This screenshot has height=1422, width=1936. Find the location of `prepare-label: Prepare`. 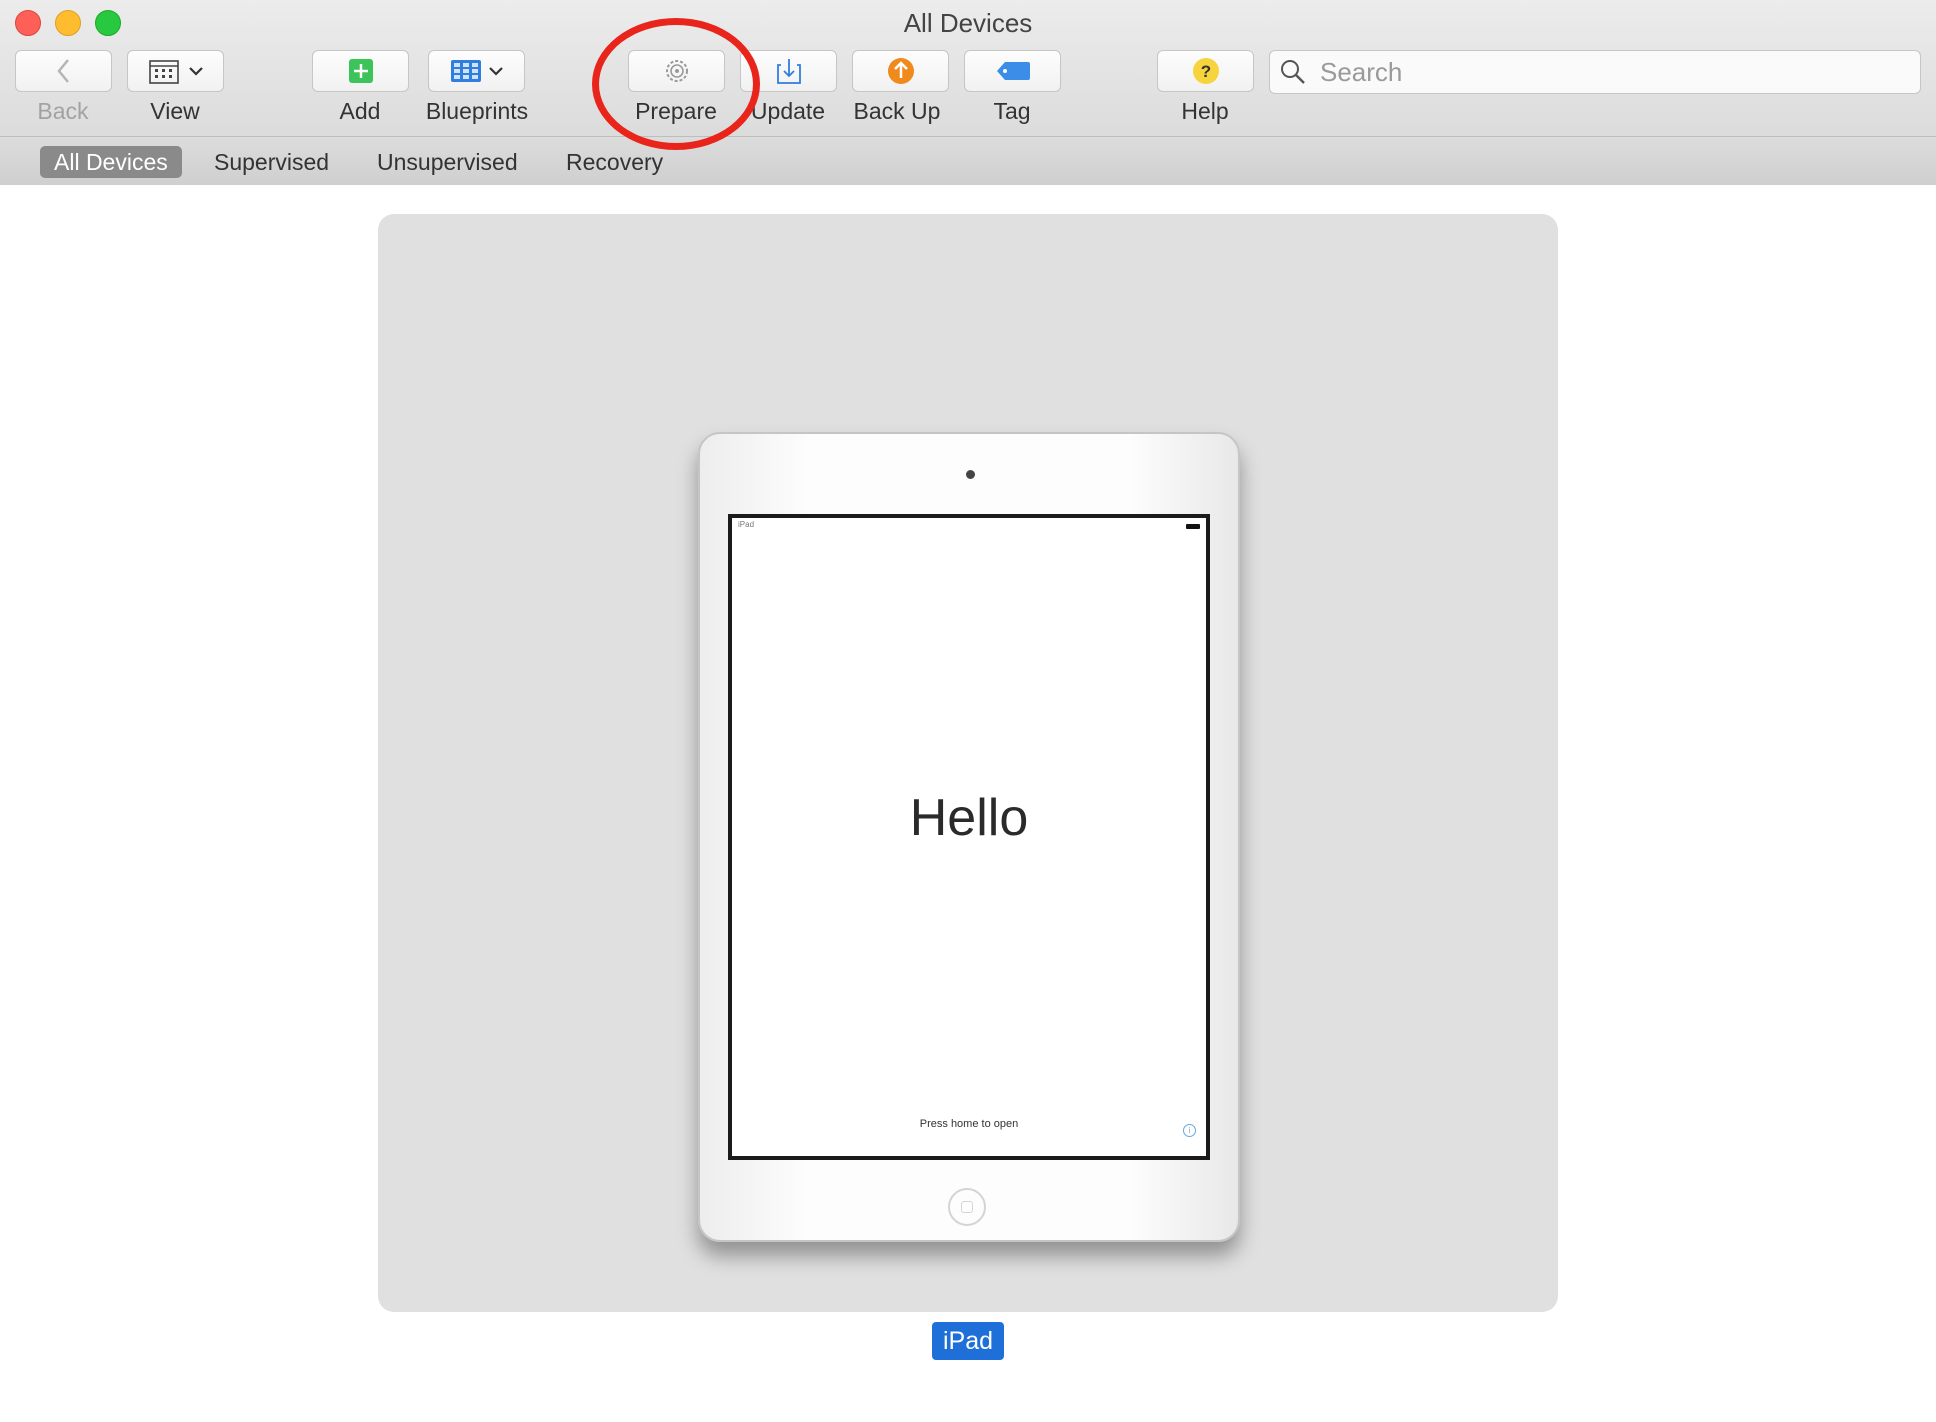

prepare-label: Prepare is located at coordinates (676, 111).